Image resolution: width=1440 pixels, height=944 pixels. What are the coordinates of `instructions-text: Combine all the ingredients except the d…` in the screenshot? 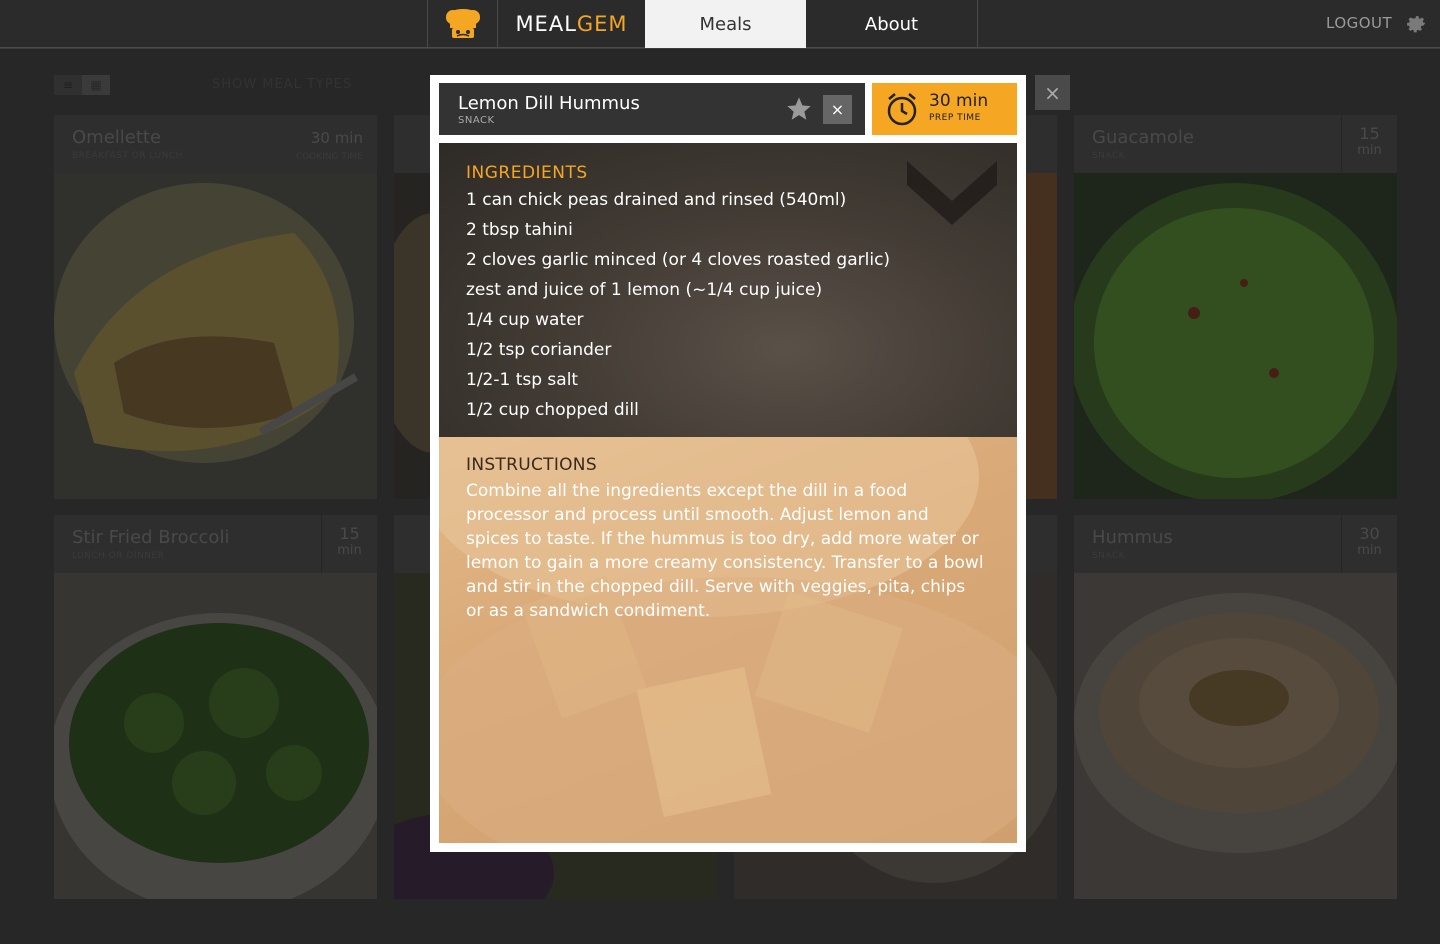 It's located at (725, 551).